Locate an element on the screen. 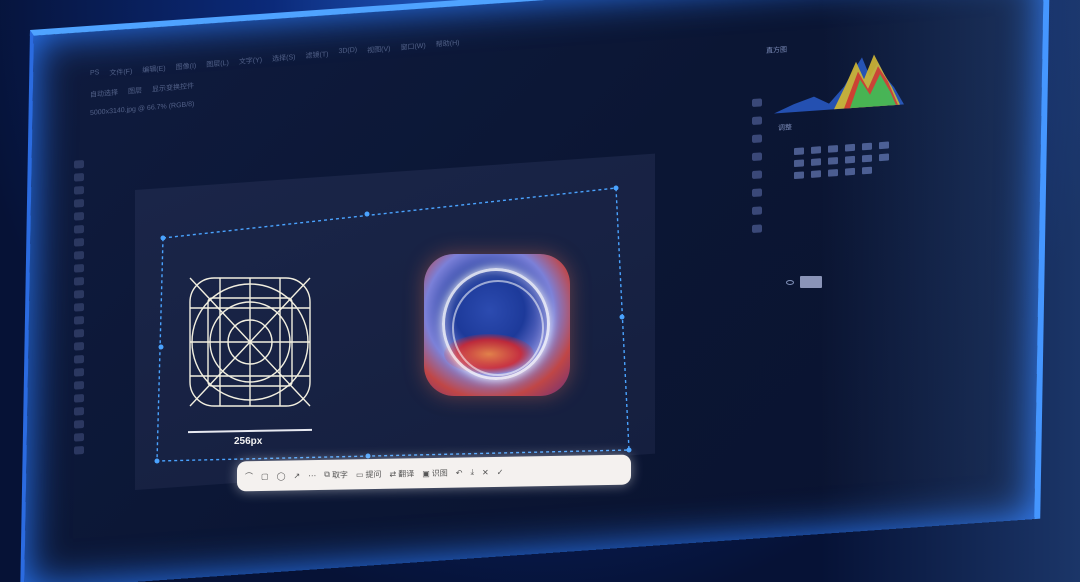 The height and width of the screenshot is (582, 1080). adjustments-tab: 调整 is located at coordinates (785, 127).